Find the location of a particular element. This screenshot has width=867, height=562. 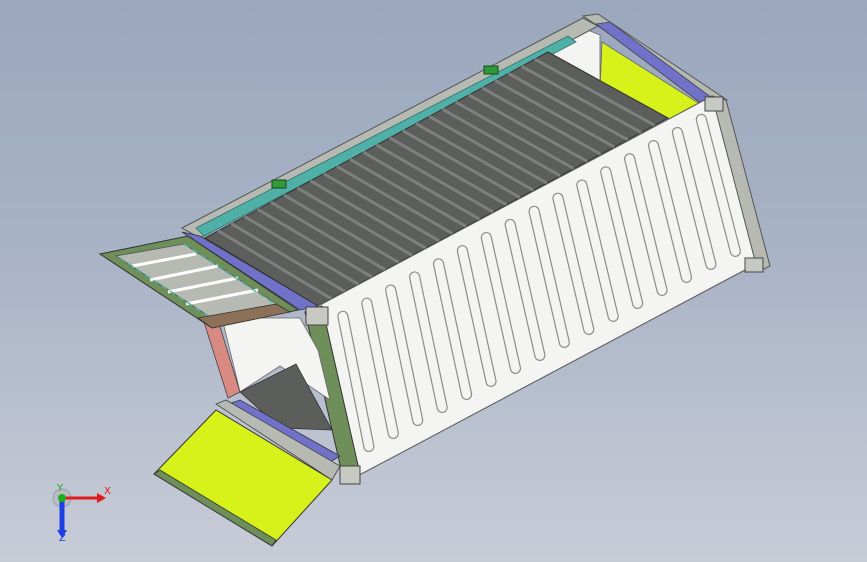

corner-casting-top-left is located at coordinates (317, 316).